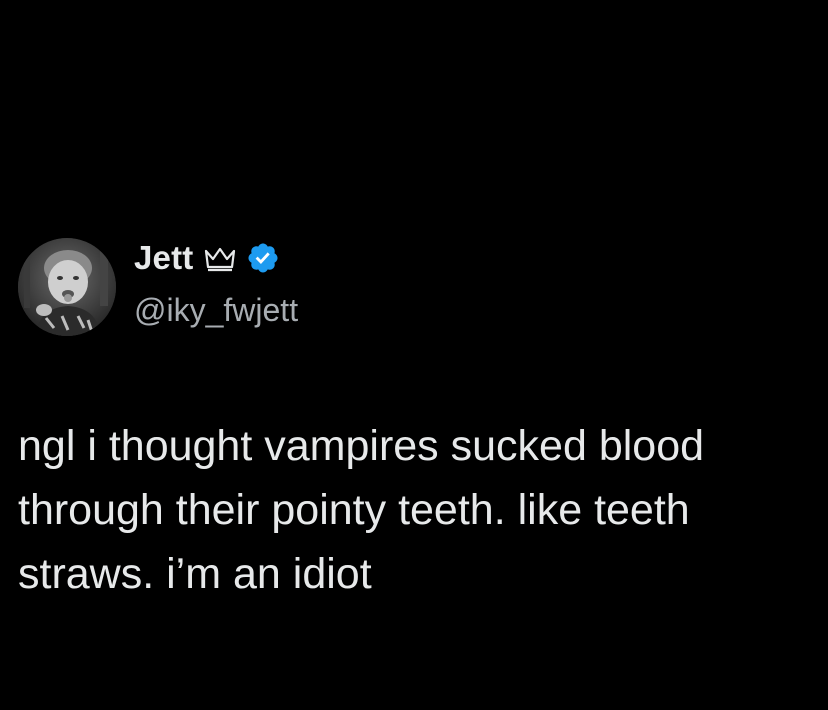 The height and width of the screenshot is (710, 828). I want to click on avatar, so click(67, 287).